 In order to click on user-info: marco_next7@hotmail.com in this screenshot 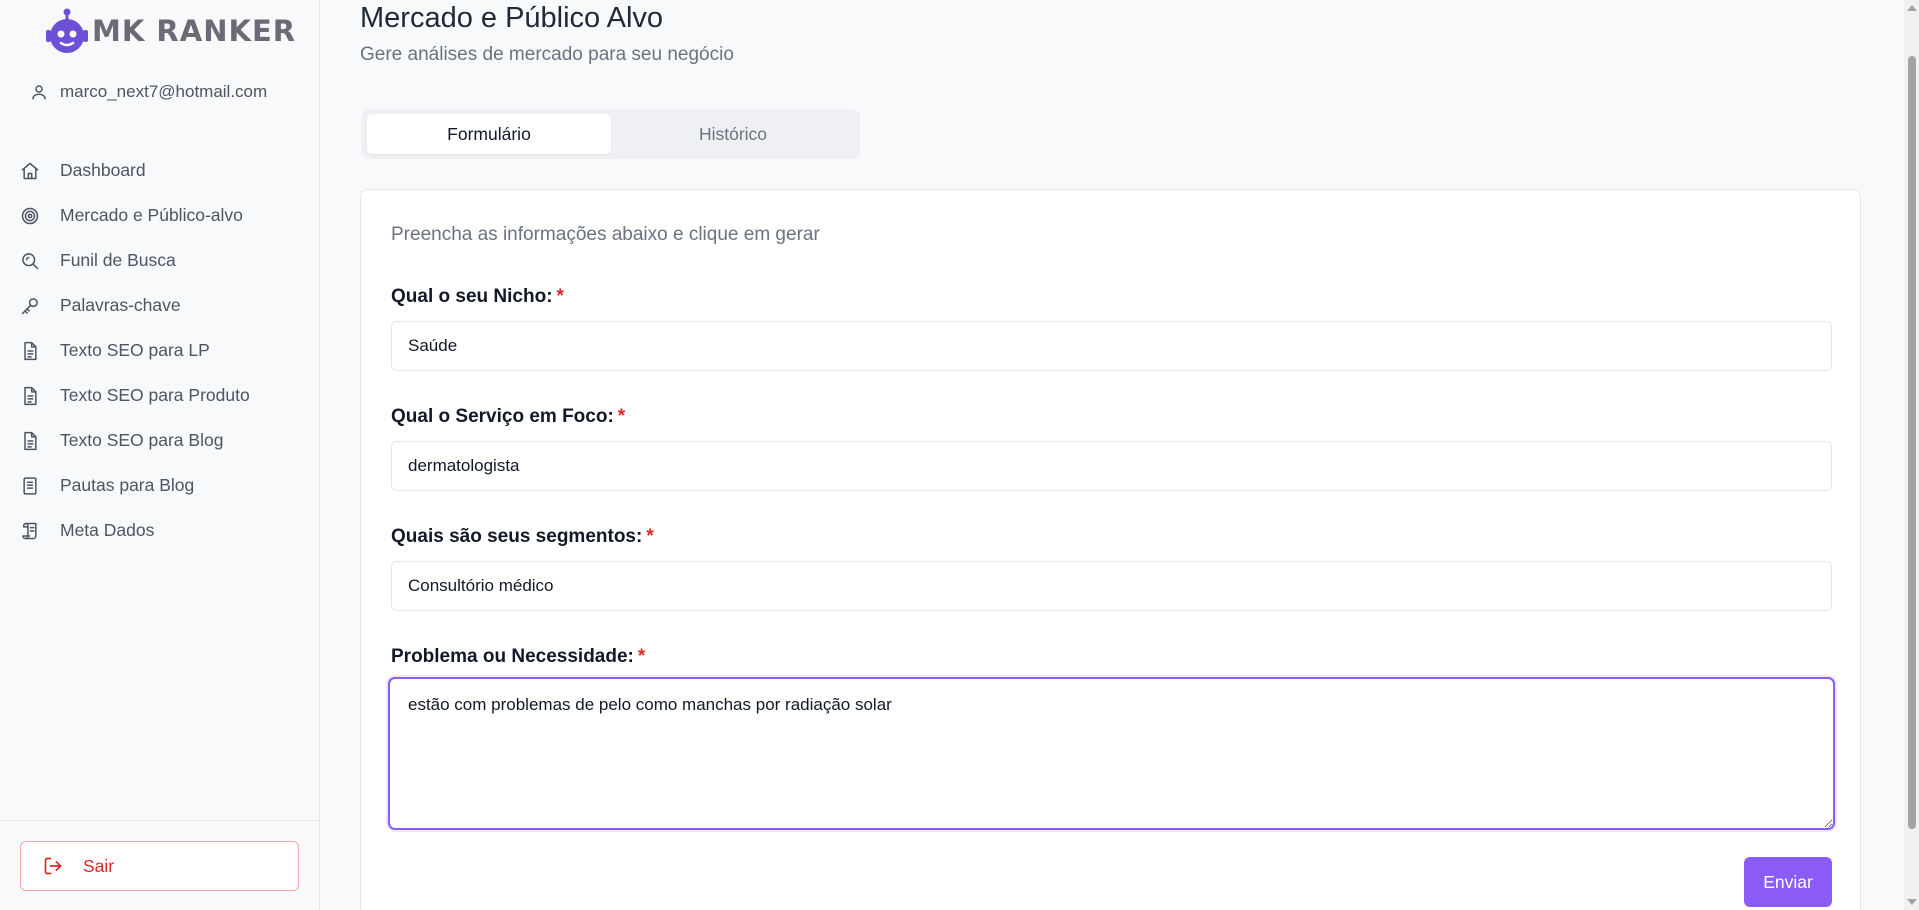, I will do `click(148, 92)`.